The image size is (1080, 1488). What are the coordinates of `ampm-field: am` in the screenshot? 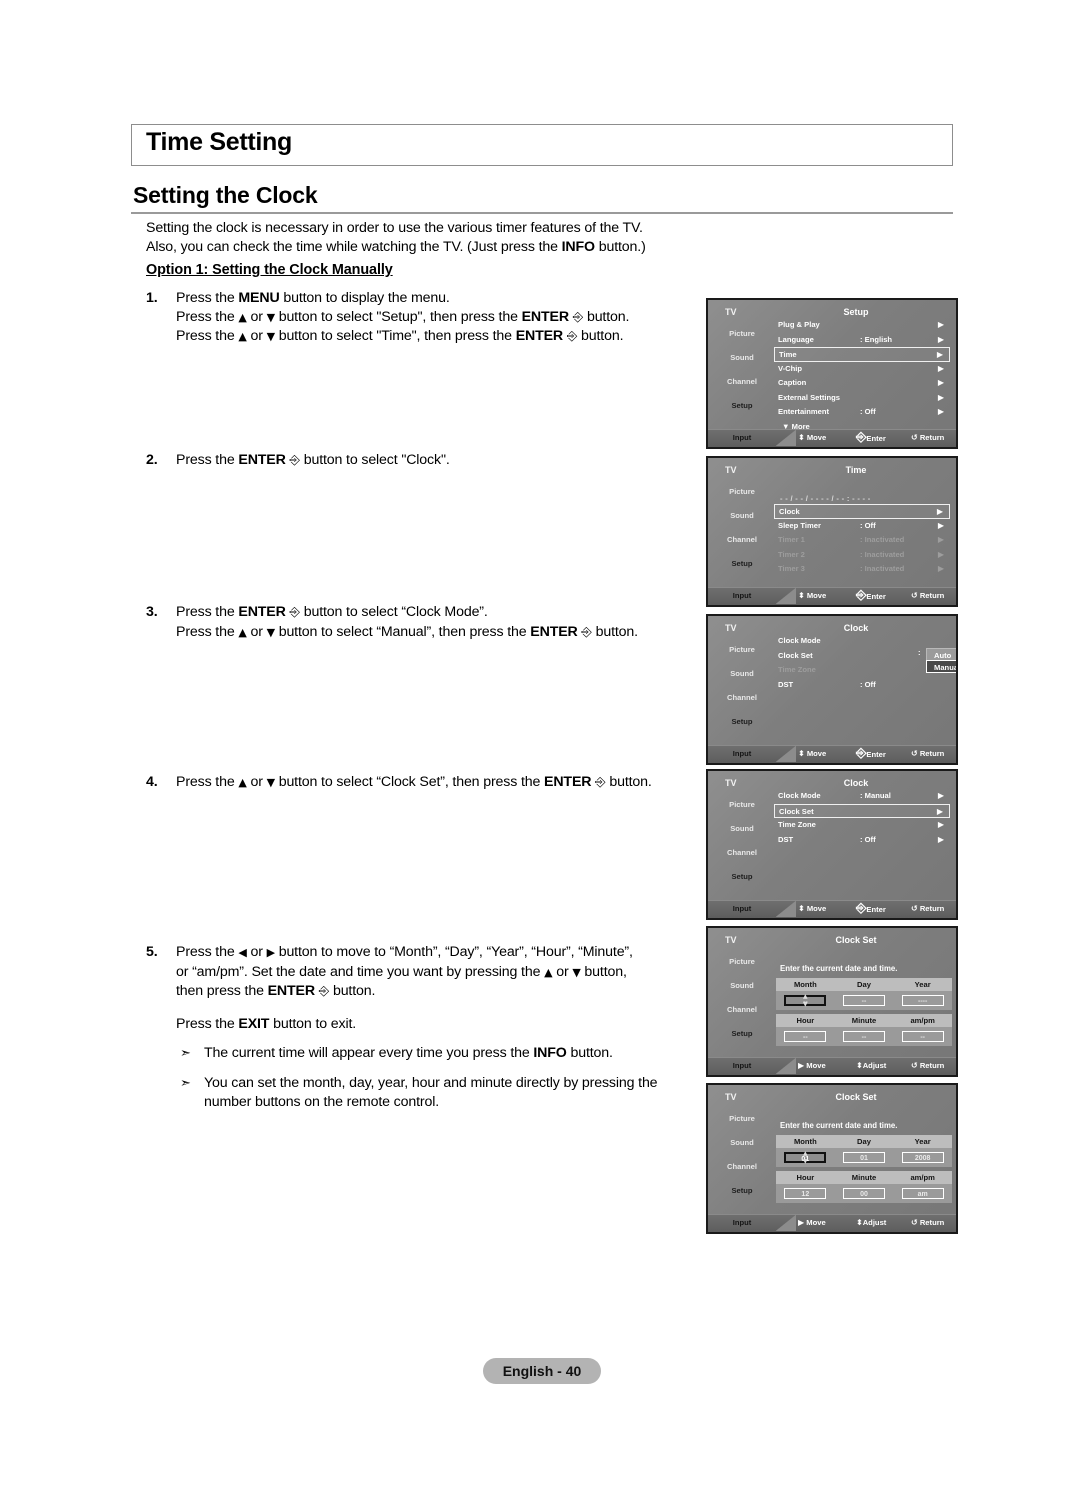 It's located at (922, 1193).